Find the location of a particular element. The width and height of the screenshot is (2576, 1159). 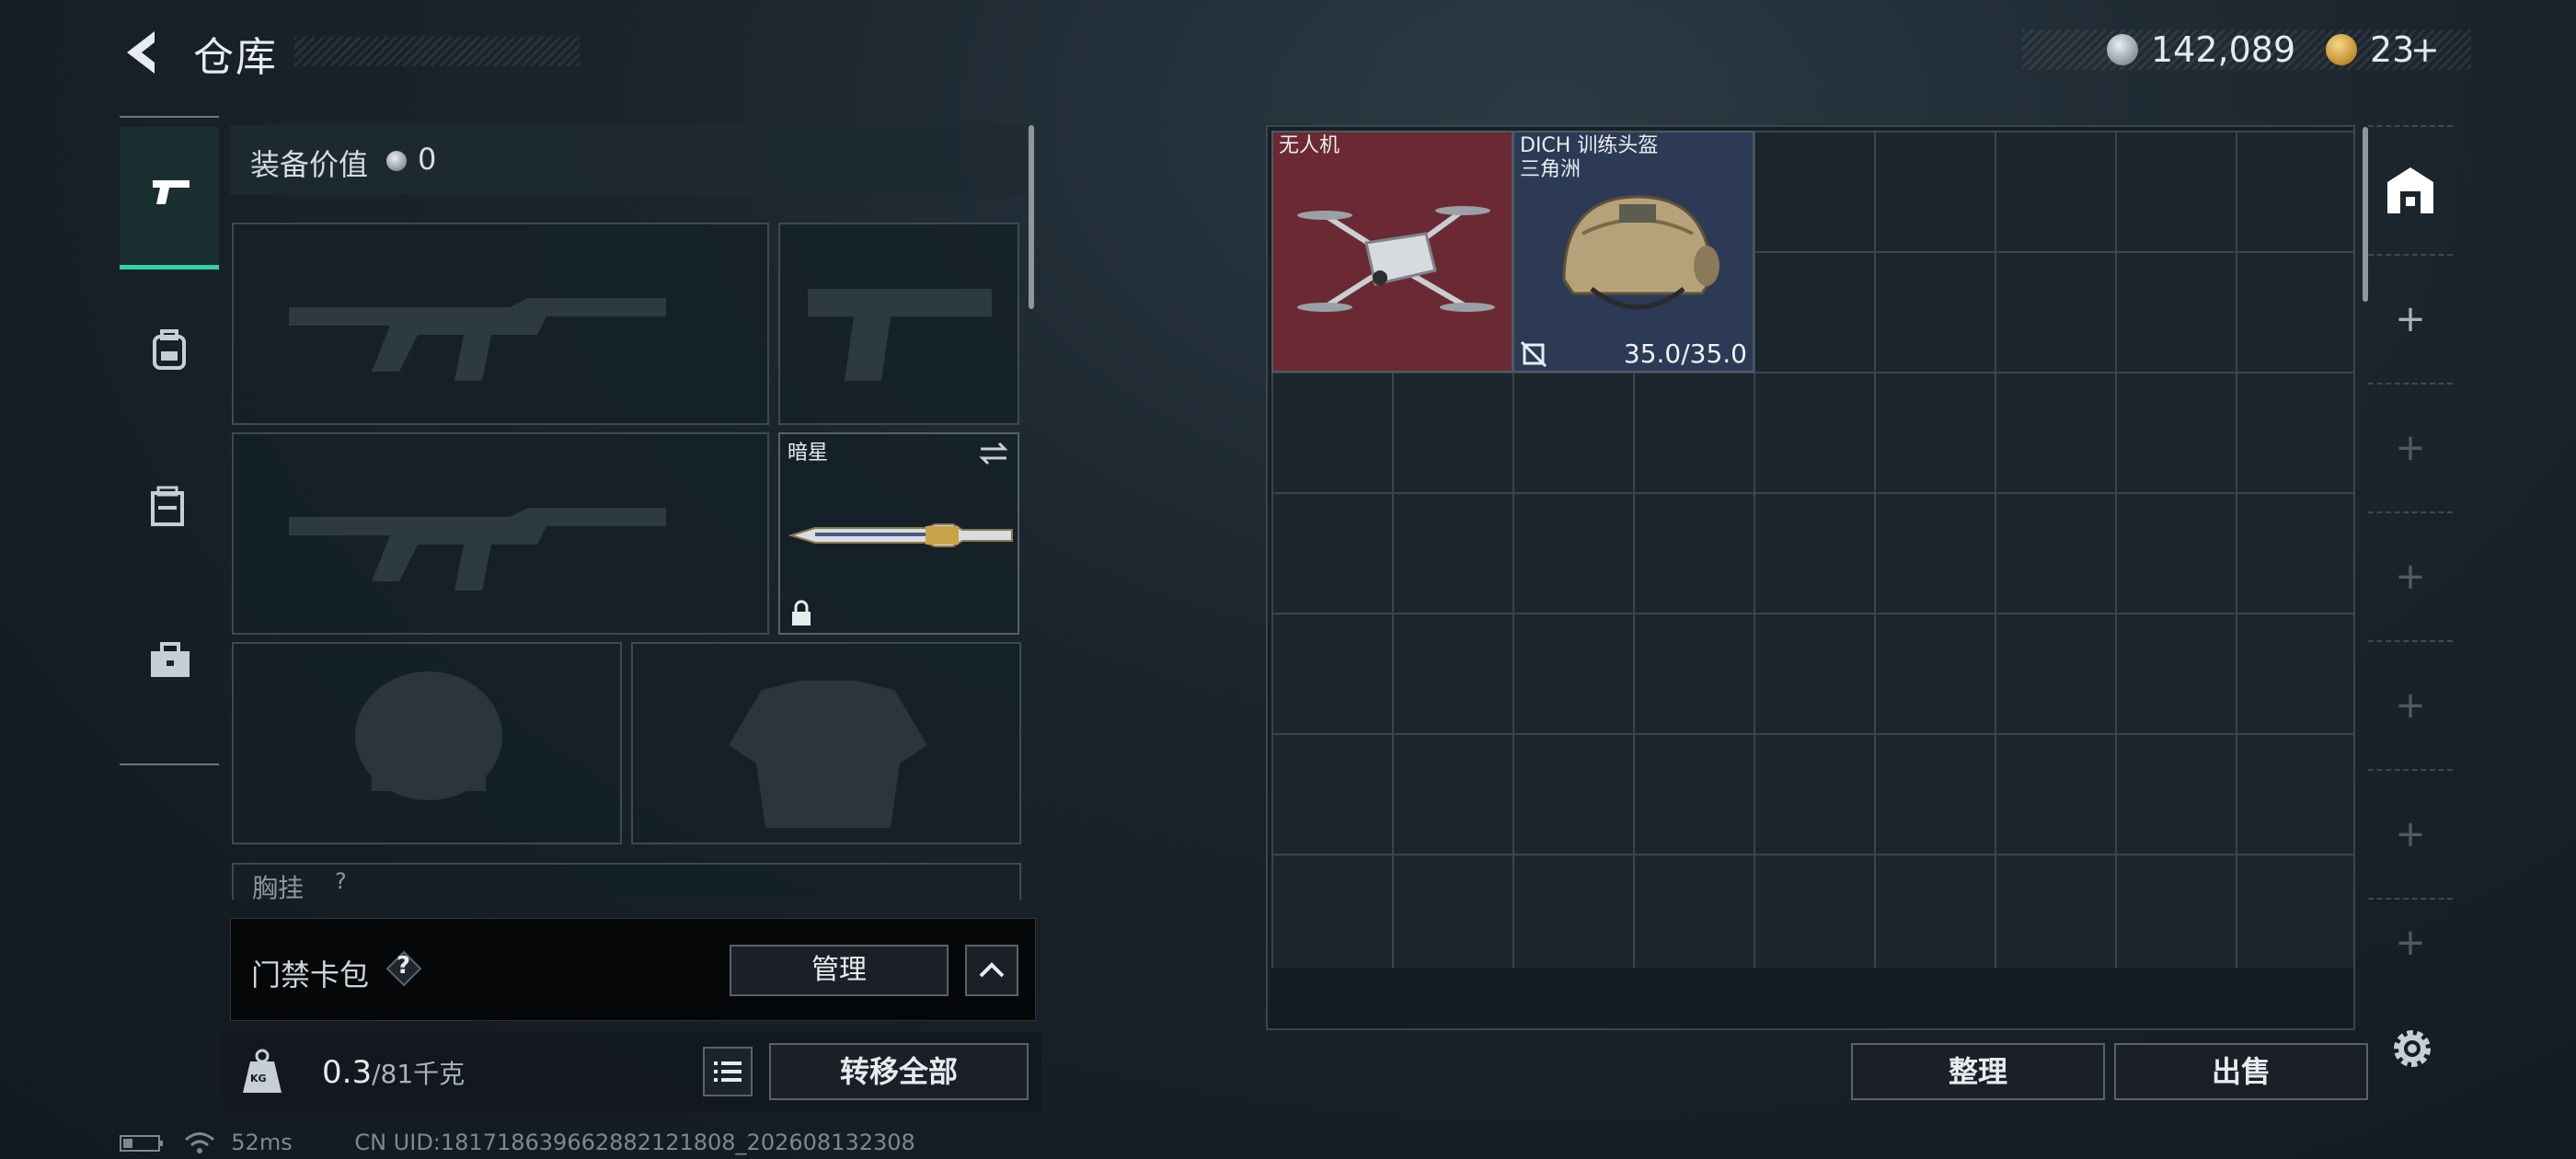

stash-item-helmet: DICH 训练头盔 三角洲 35.0/35.0 is located at coordinates (1633, 252).